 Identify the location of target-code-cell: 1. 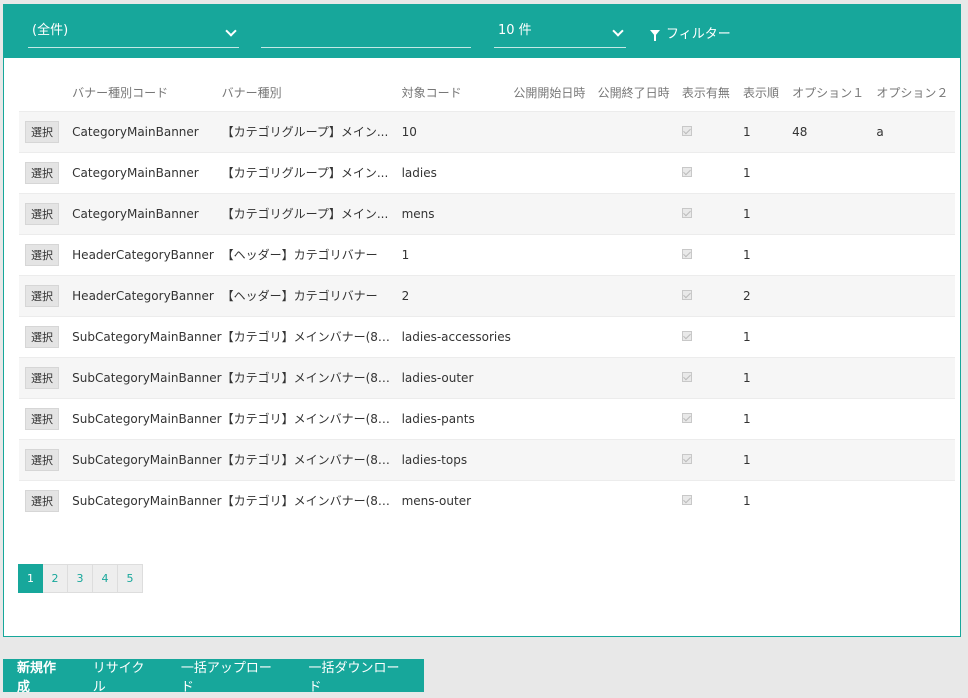
(457, 254).